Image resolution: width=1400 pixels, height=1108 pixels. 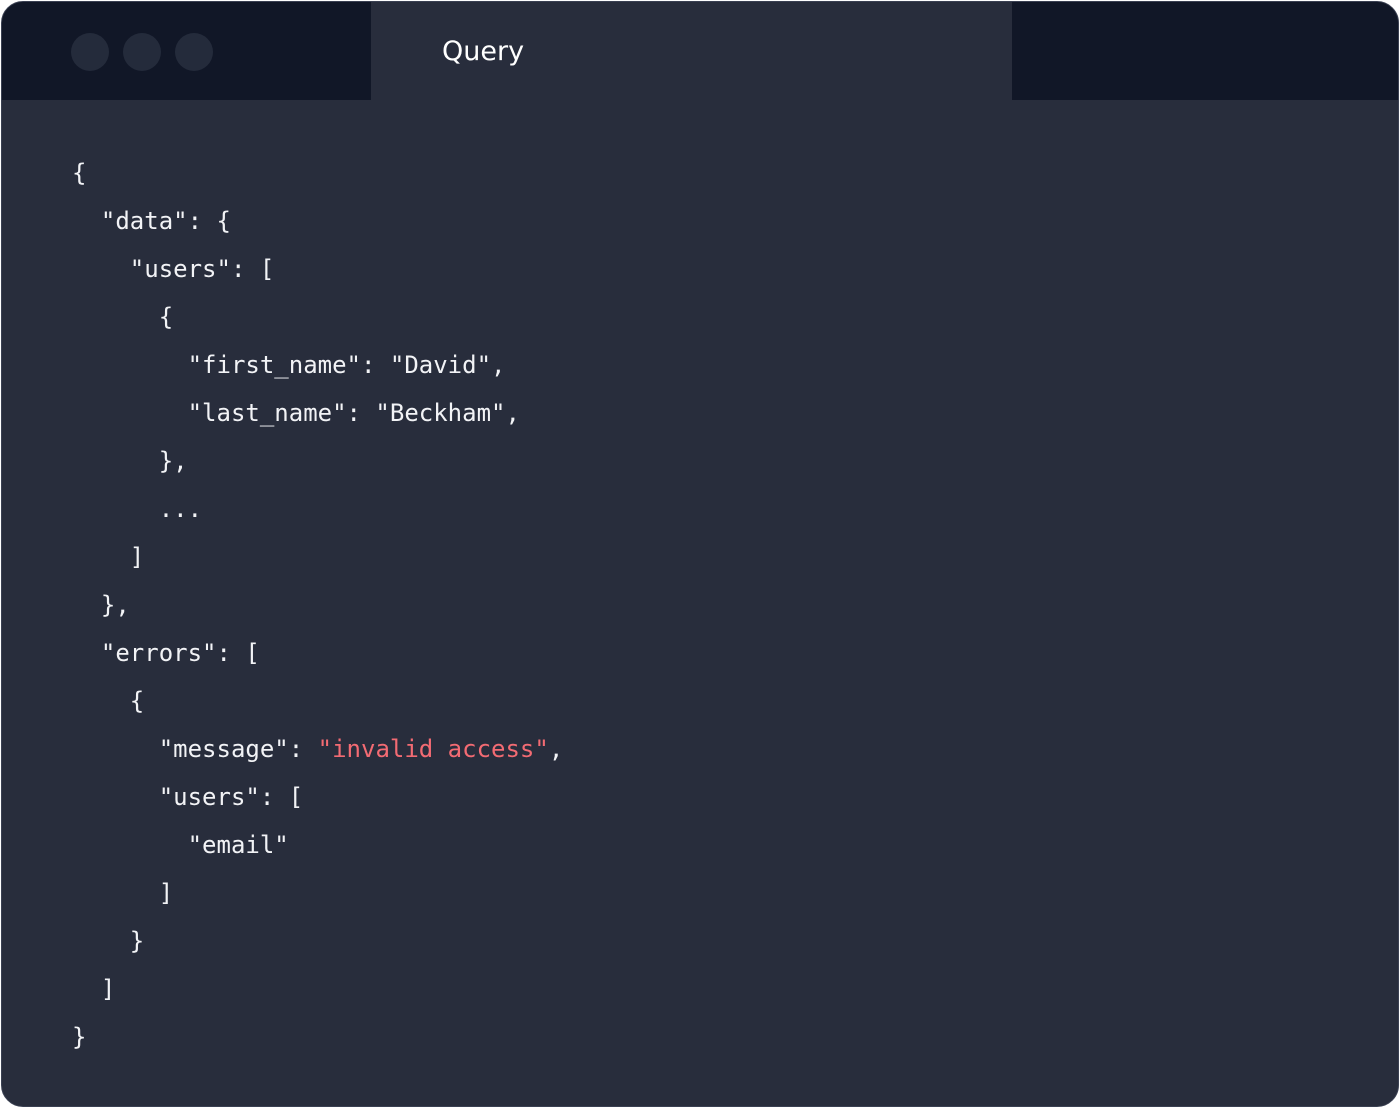 What do you see at coordinates (180, 845) in the screenshot?
I see `code-token: "email"` at bounding box center [180, 845].